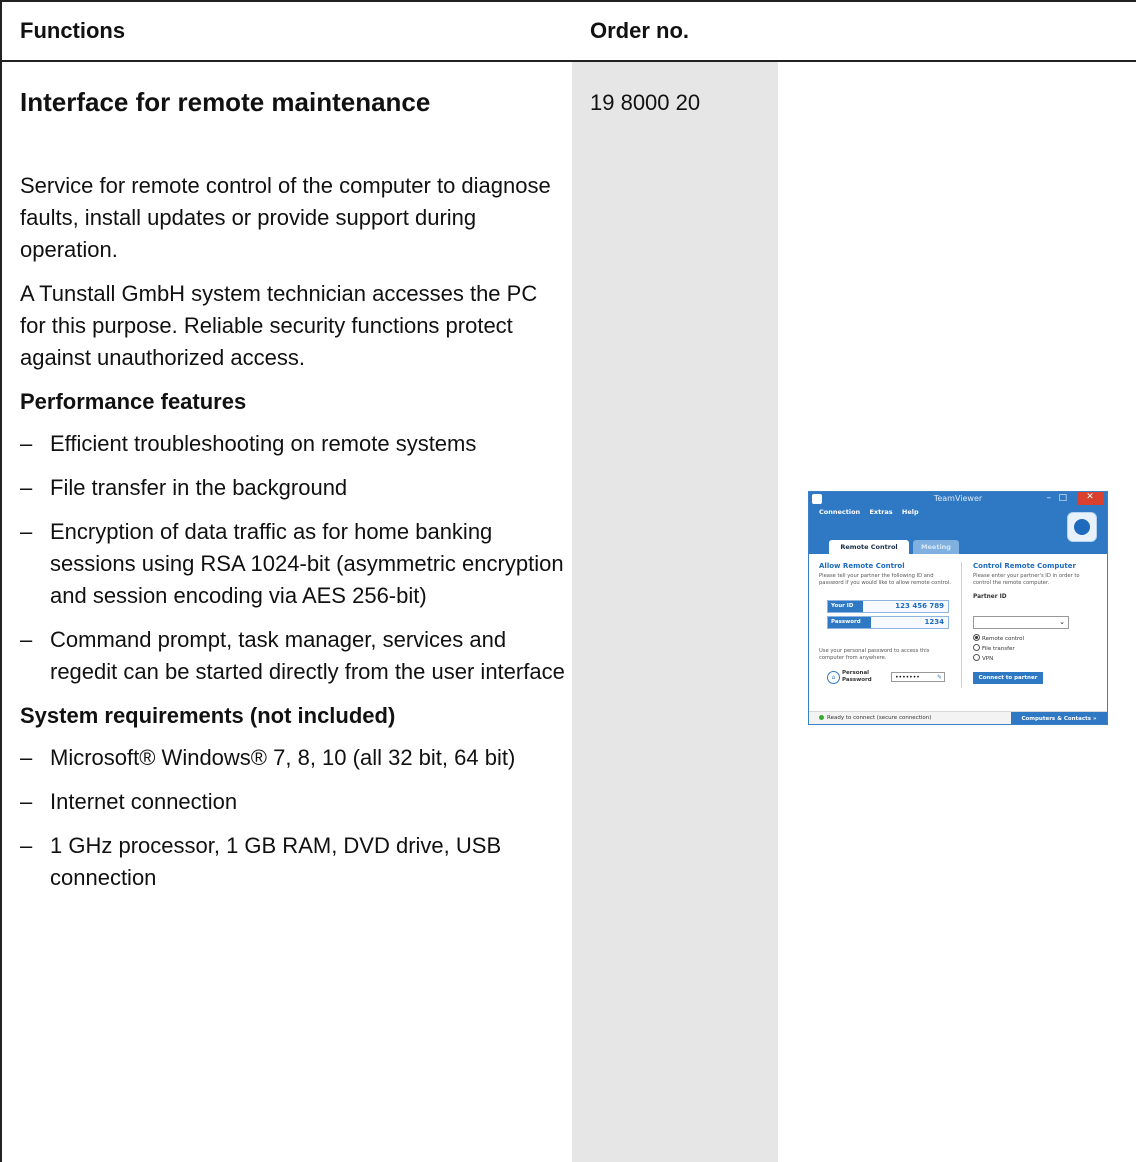 The image size is (1136, 1162). I want to click on status-text: Ready to connect (secure connection), so click(875, 718).